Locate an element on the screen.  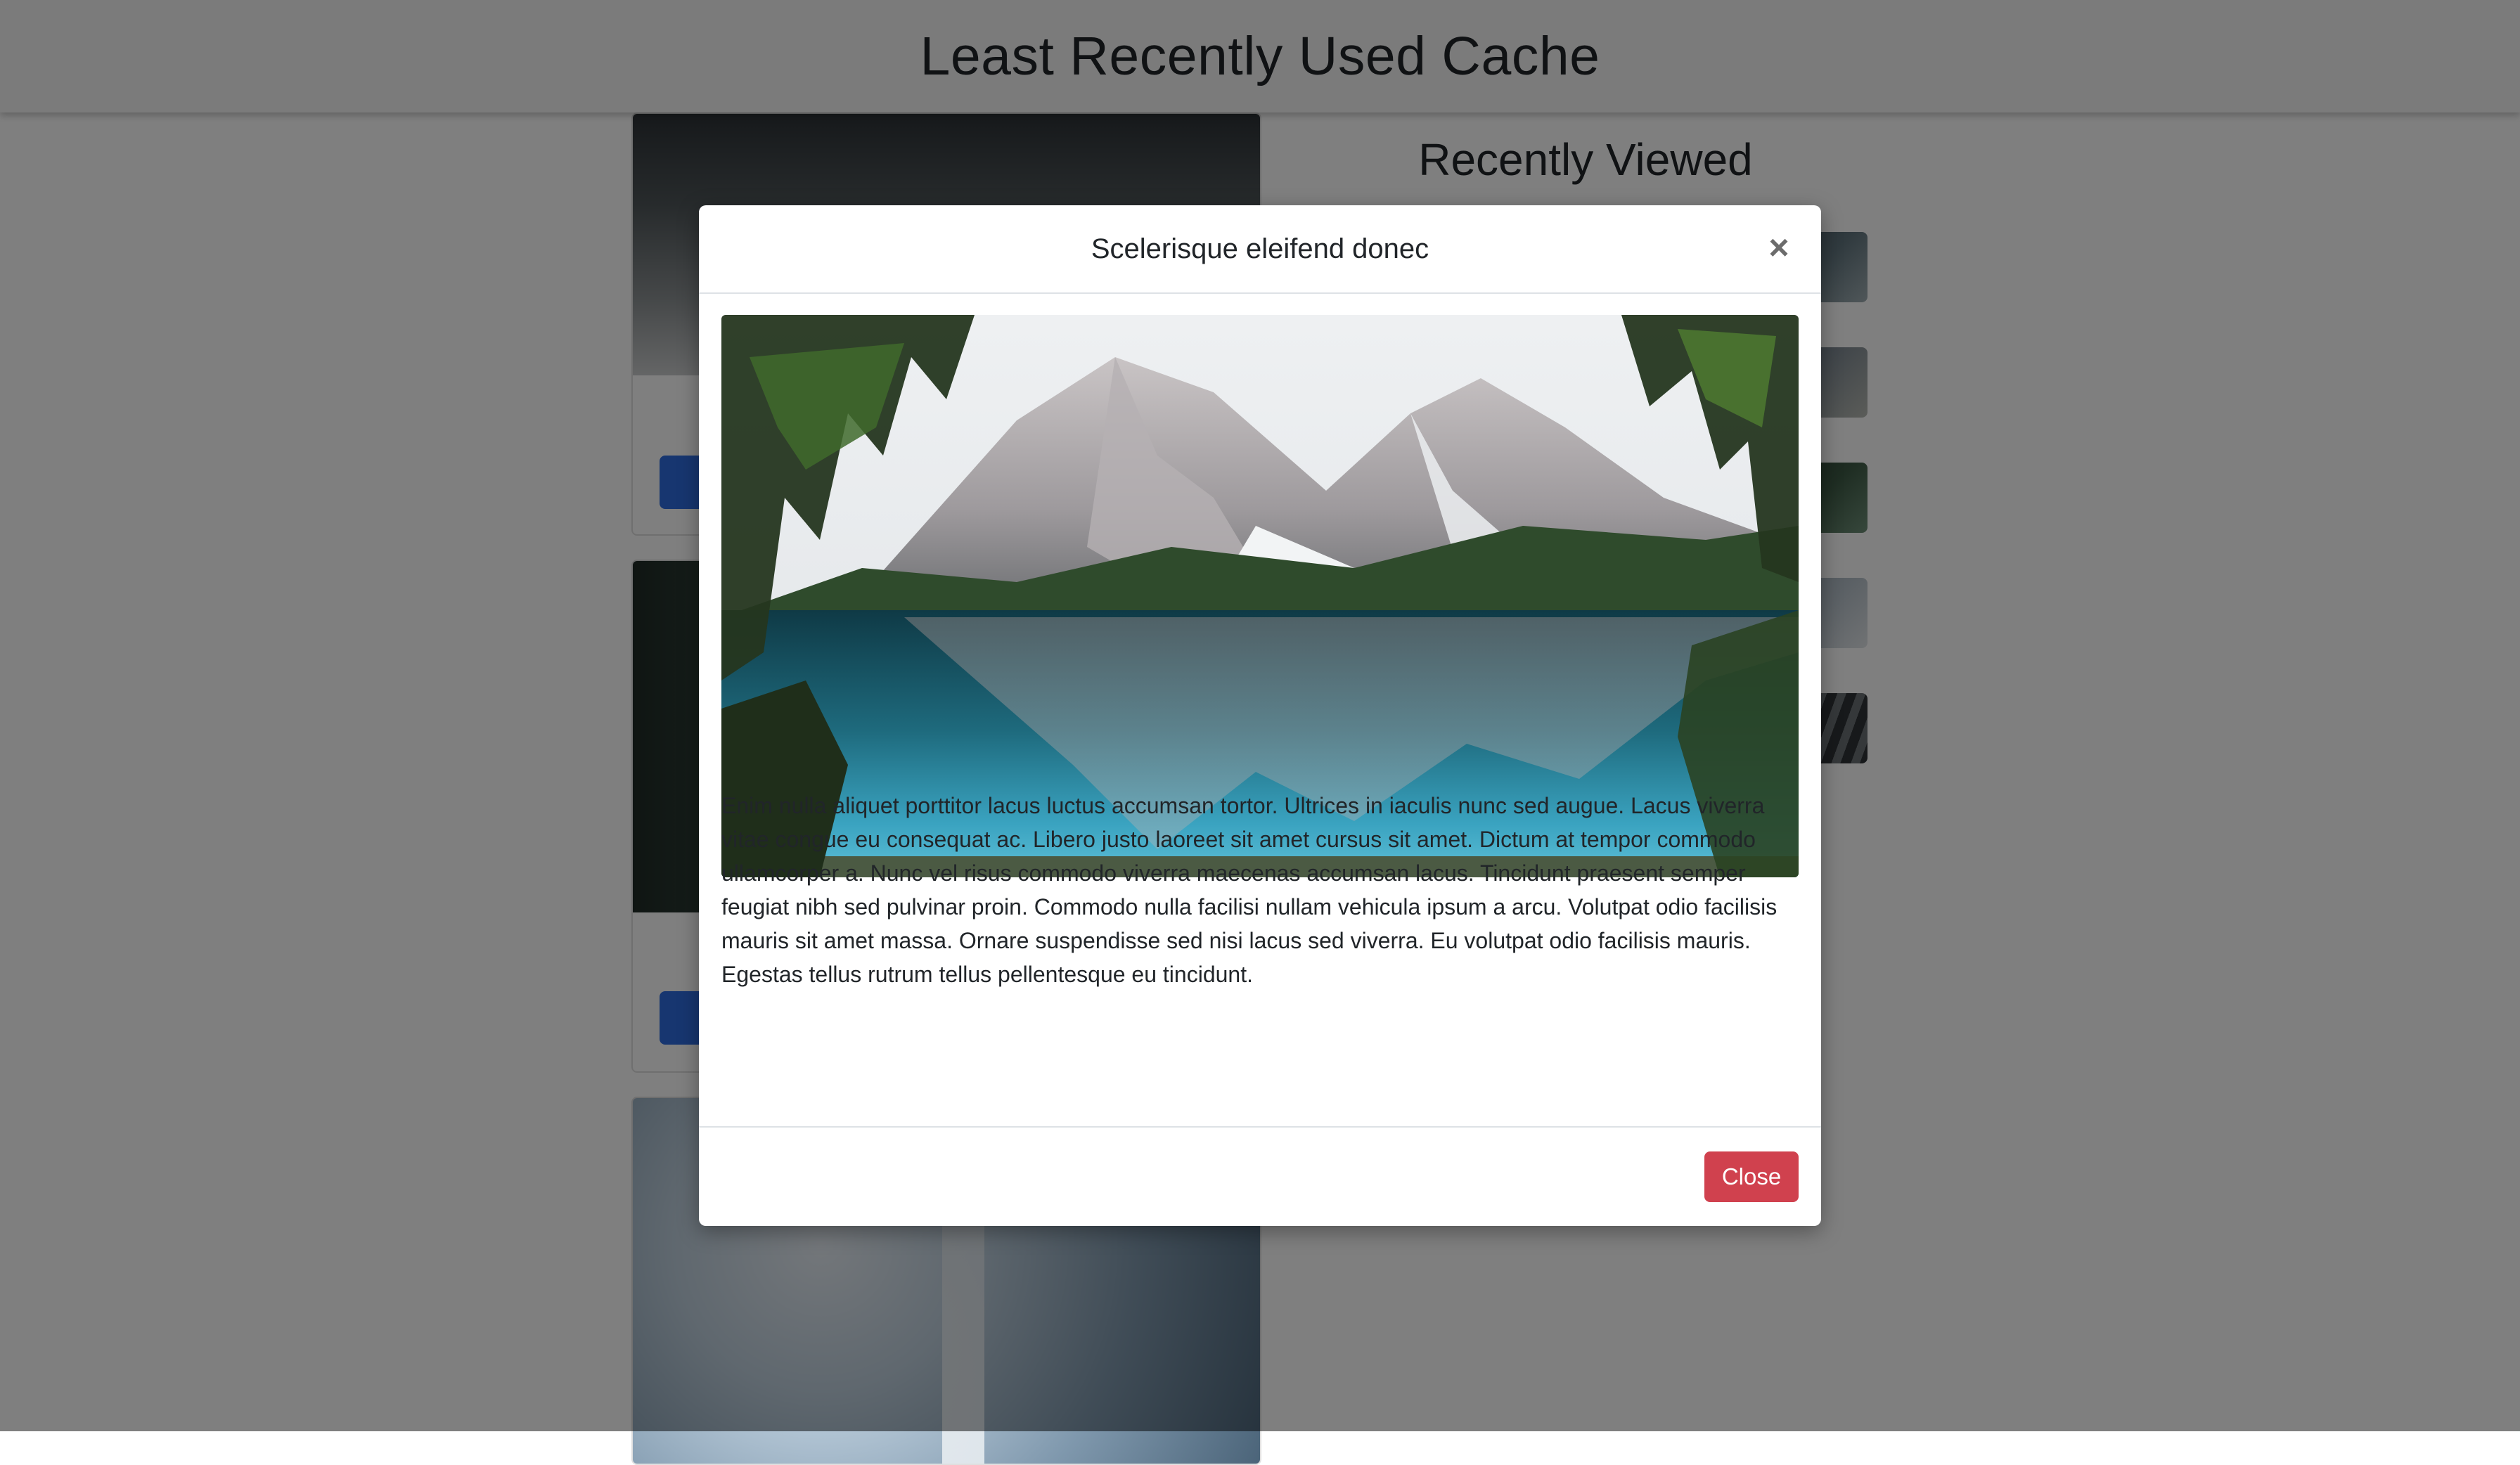
modal-footer: Close is located at coordinates (1260, 1176).